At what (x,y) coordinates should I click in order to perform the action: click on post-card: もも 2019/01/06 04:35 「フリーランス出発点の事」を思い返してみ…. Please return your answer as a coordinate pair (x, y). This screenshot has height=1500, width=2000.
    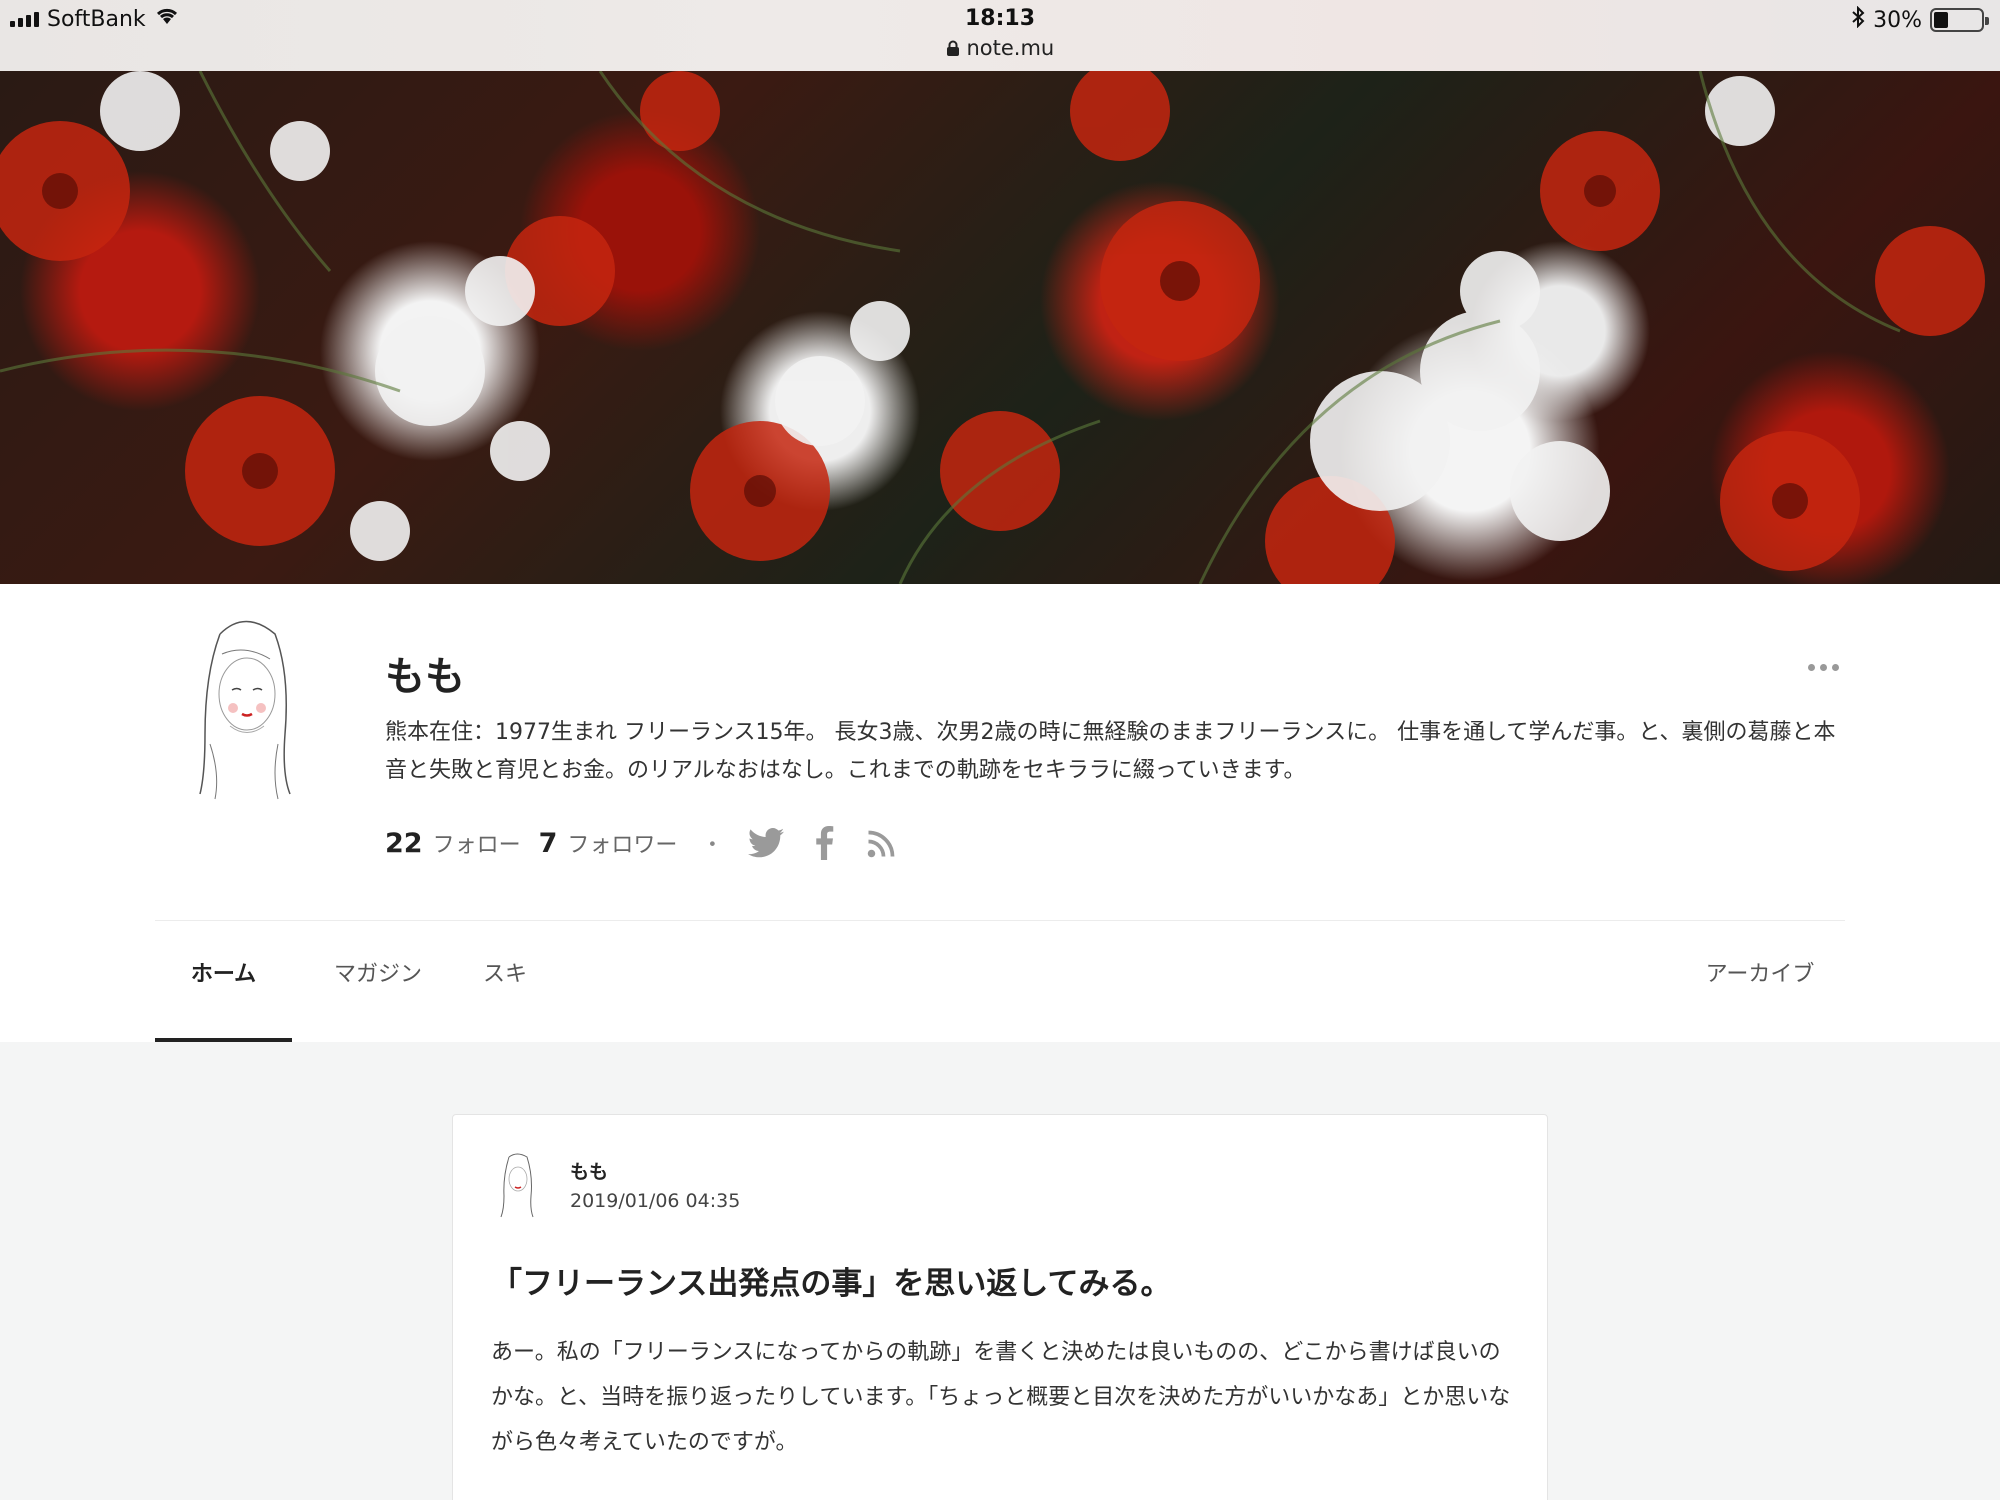
    Looking at the image, I should click on (1000, 1307).